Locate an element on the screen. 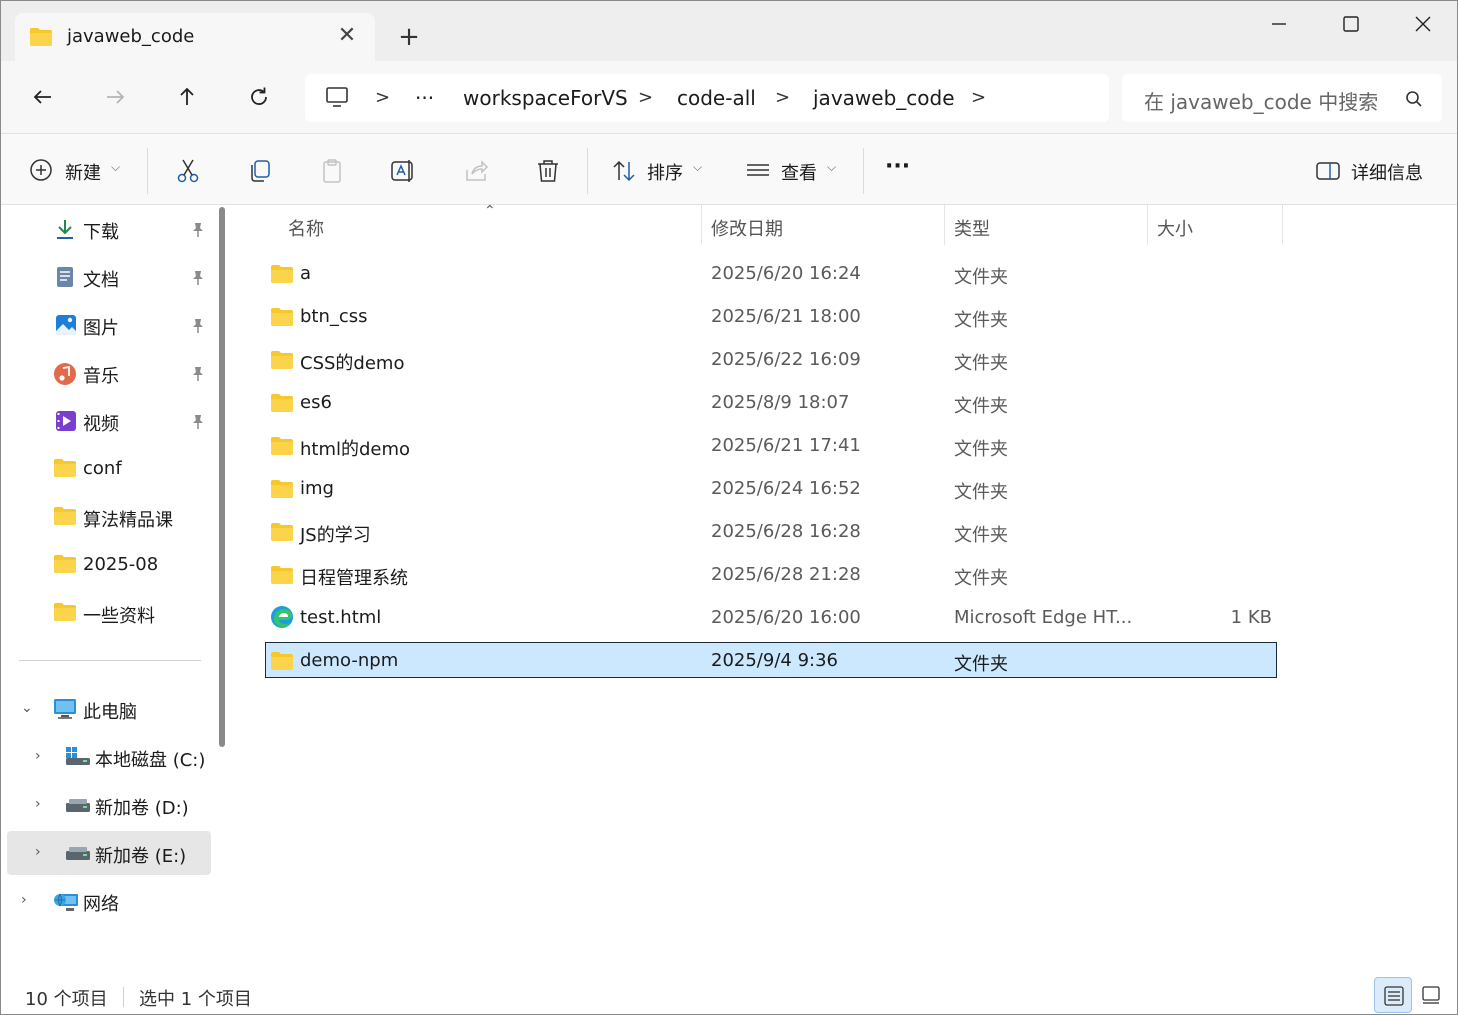  sidebar-item-drive-e: › 新加卷 (E:) is located at coordinates (109, 853).